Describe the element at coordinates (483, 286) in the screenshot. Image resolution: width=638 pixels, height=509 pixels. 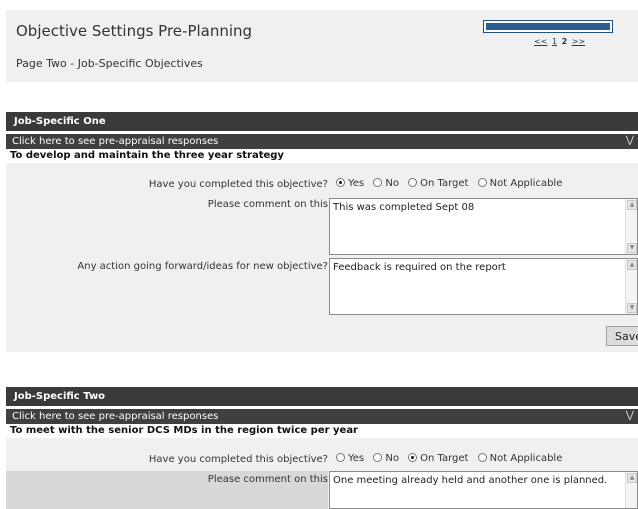
I see `action-textarea: Feedback is required on the report ▲ ▼` at that location.